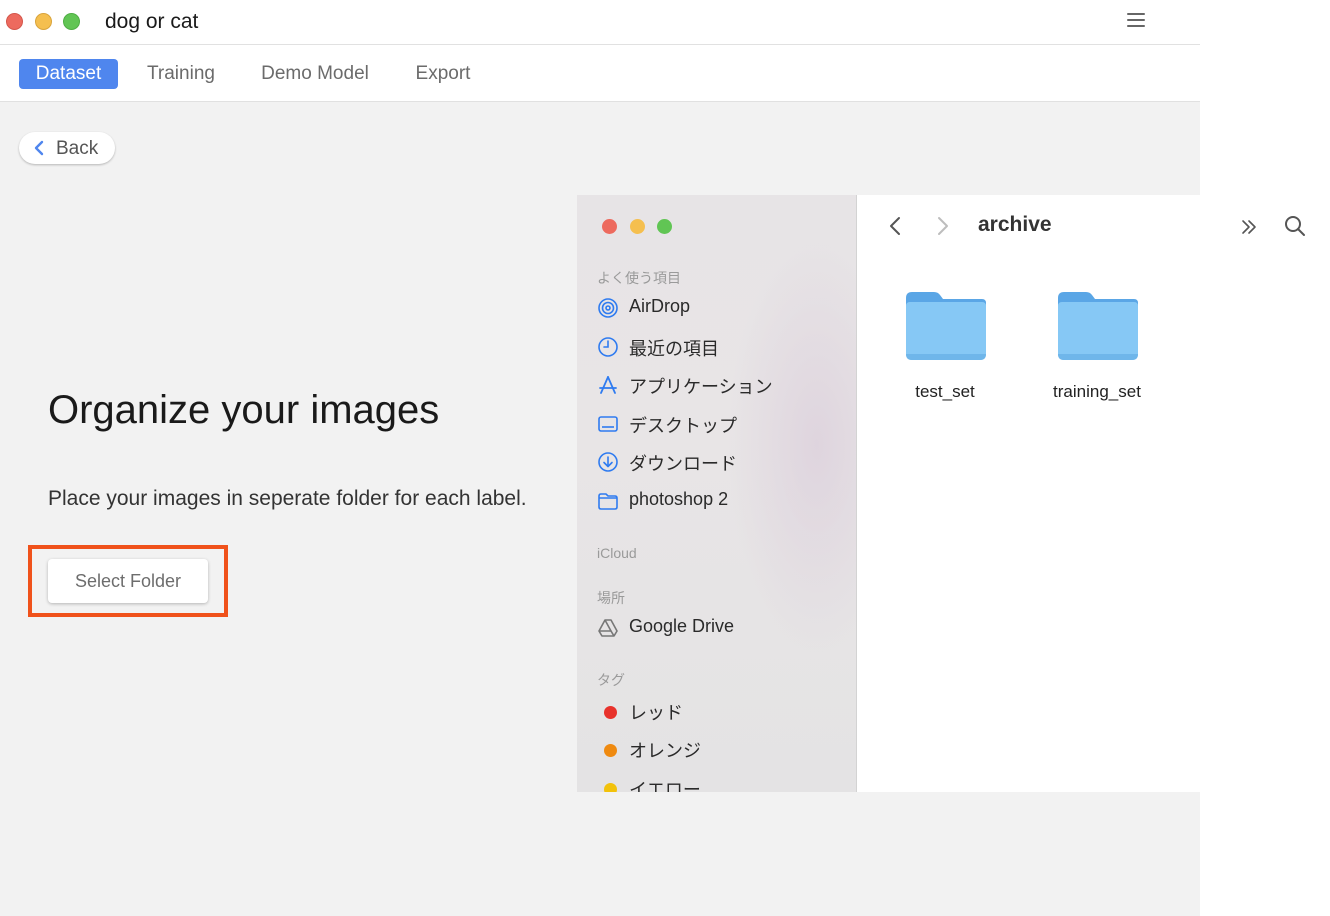 The height and width of the screenshot is (916, 1330). What do you see at coordinates (682, 626) in the screenshot?
I see `sidebar-item-label: Google Drive` at bounding box center [682, 626].